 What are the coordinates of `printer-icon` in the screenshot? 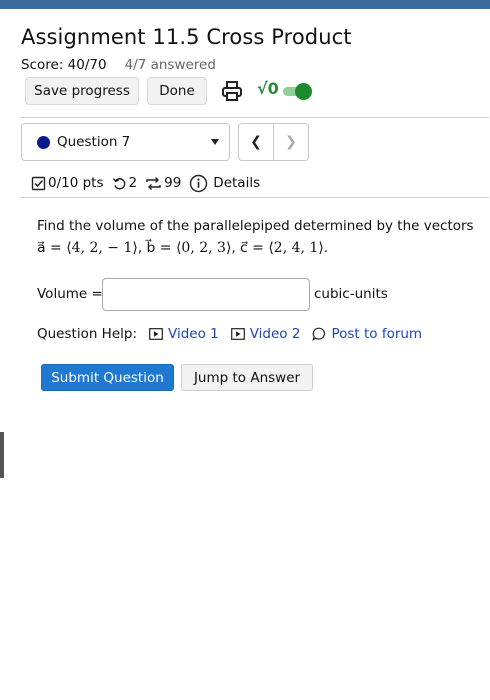 It's located at (232, 91).